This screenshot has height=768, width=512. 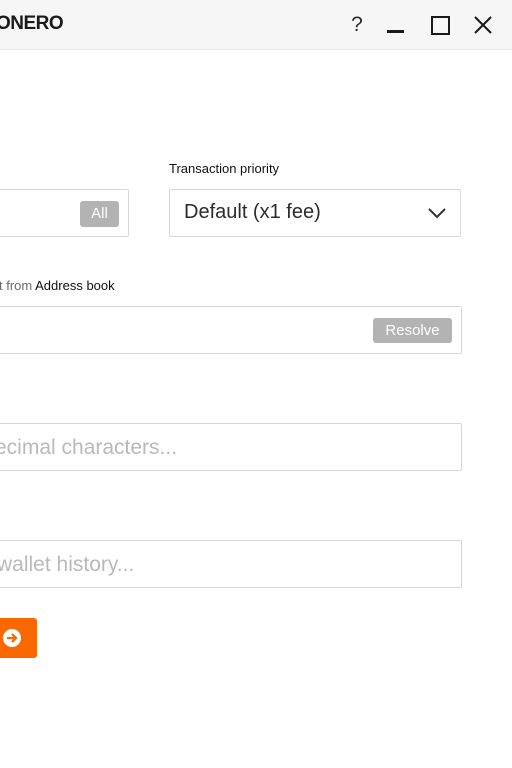 I want to click on help-icon: ?, so click(x=357, y=24).